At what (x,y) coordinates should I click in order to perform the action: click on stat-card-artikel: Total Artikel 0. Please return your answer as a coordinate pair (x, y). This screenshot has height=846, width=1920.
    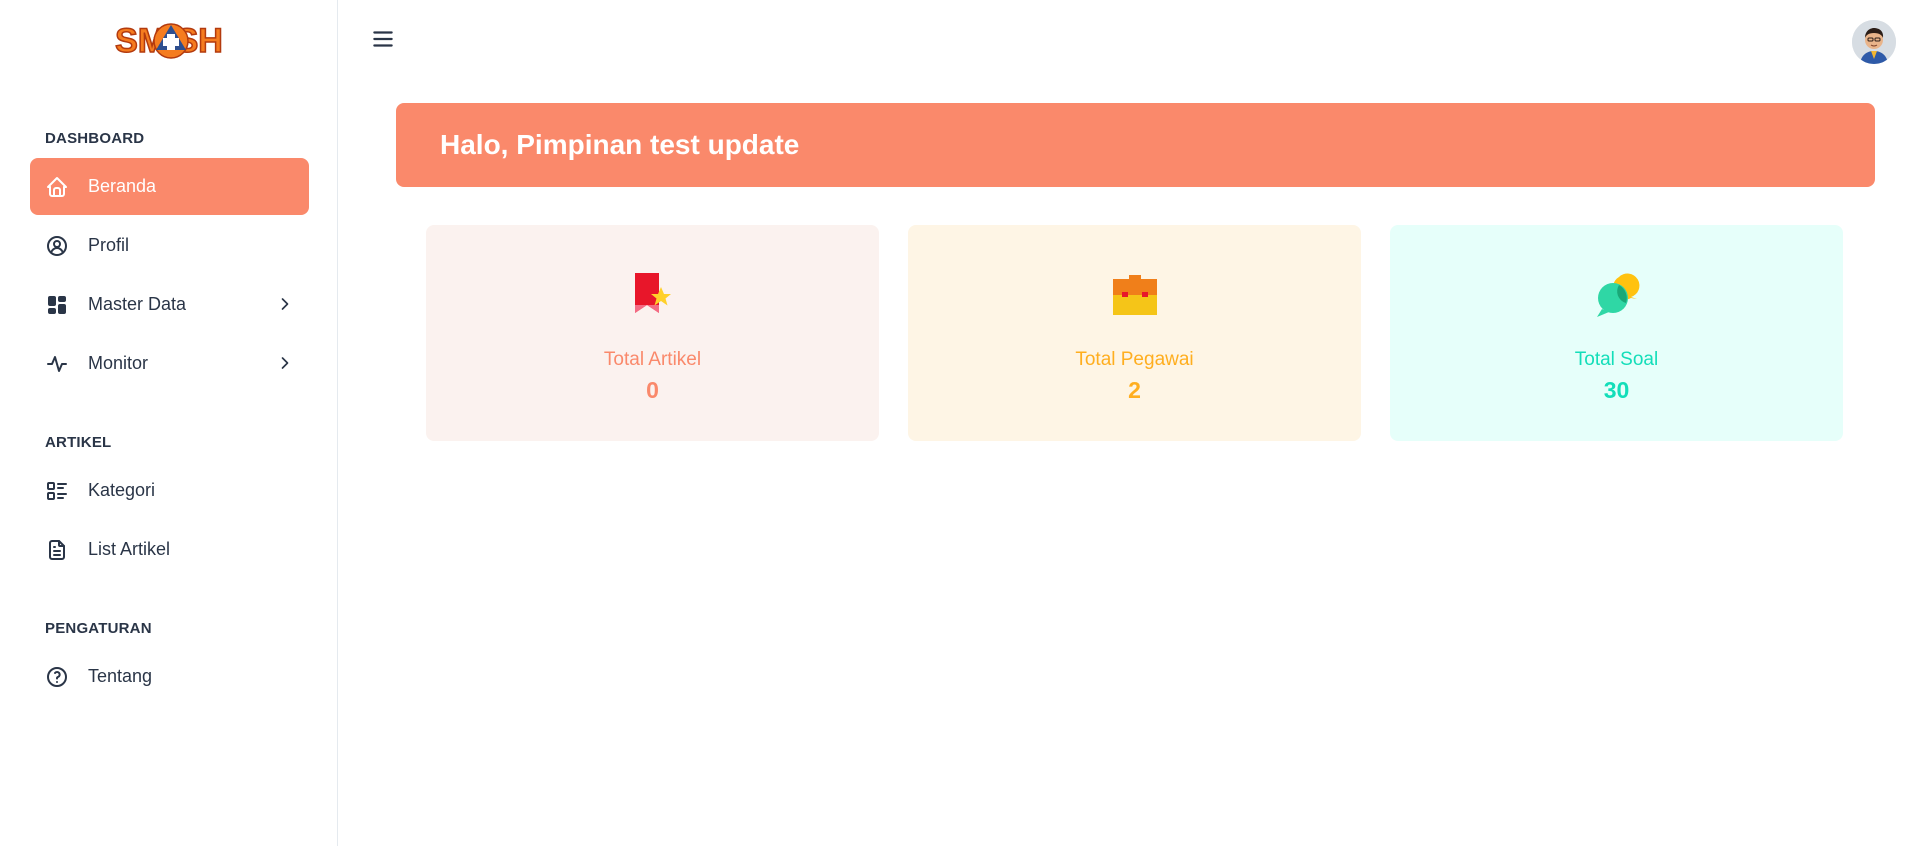
    Looking at the image, I should click on (652, 333).